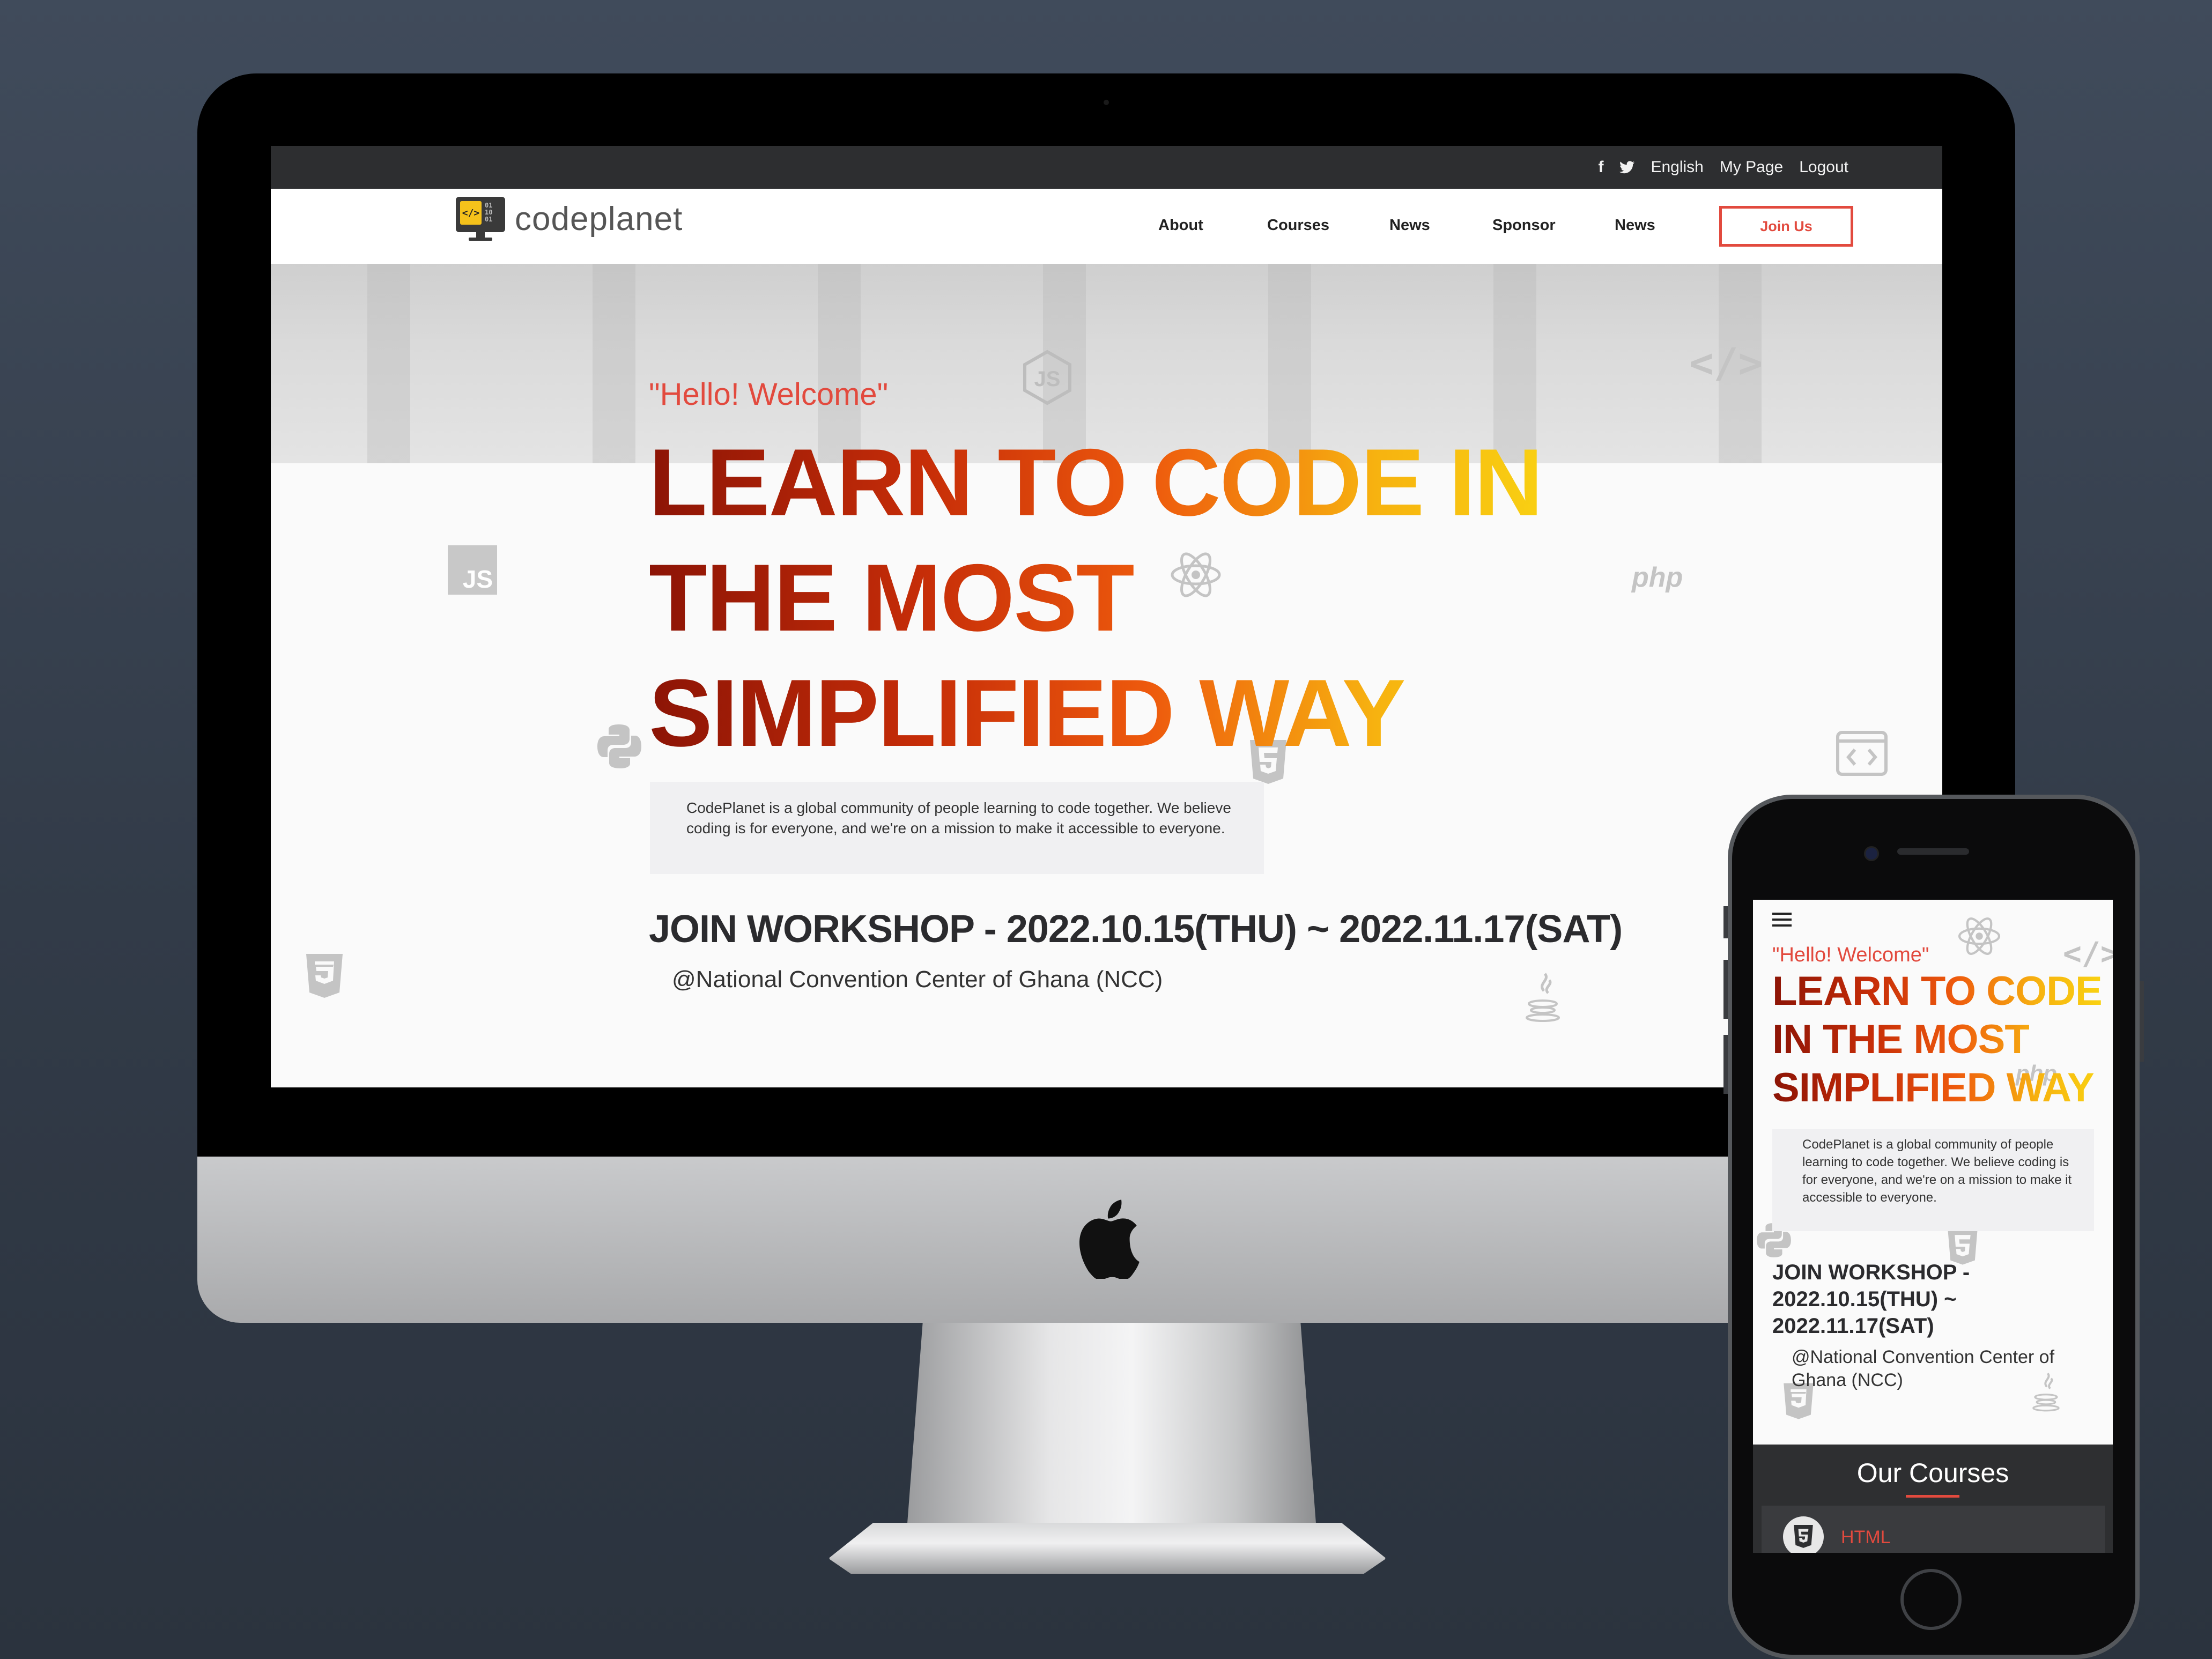 This screenshot has height=1659, width=2212. I want to click on svg-text: JS, so click(1047, 379).